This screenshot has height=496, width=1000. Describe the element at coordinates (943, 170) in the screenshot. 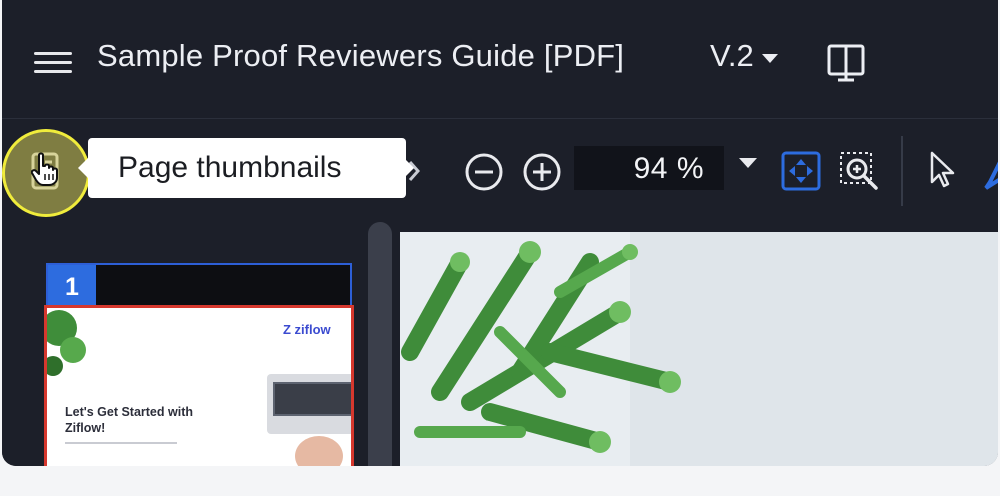

I see `select-arrow-icon` at that location.